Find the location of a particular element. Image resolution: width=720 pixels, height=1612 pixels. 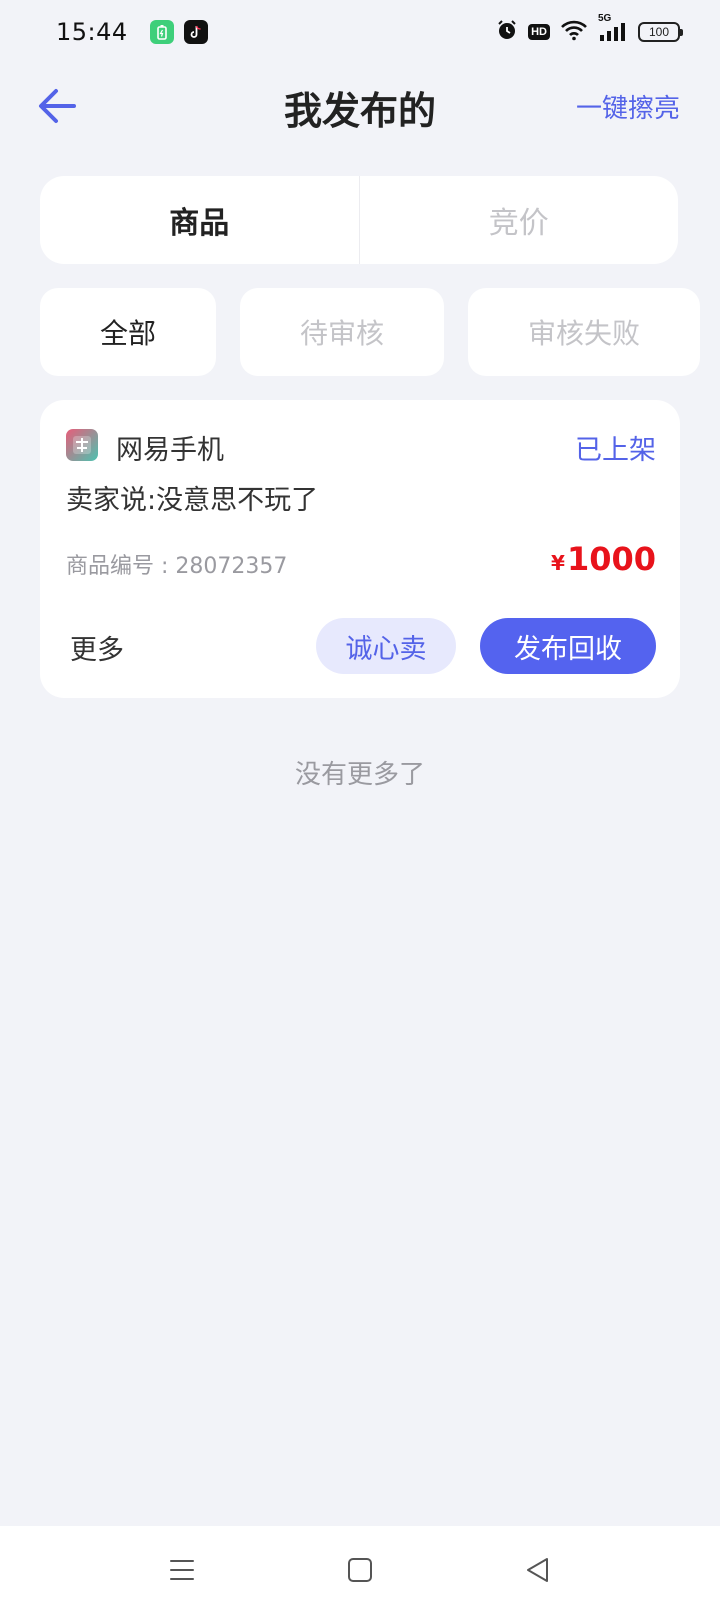

game-logo-icon is located at coordinates (82, 445).